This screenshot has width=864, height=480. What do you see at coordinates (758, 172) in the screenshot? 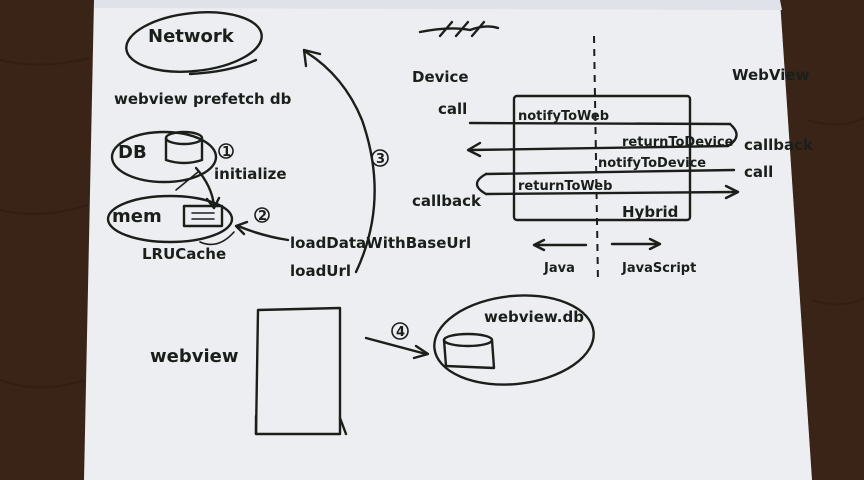
I see `call-right-label: call` at bounding box center [758, 172].